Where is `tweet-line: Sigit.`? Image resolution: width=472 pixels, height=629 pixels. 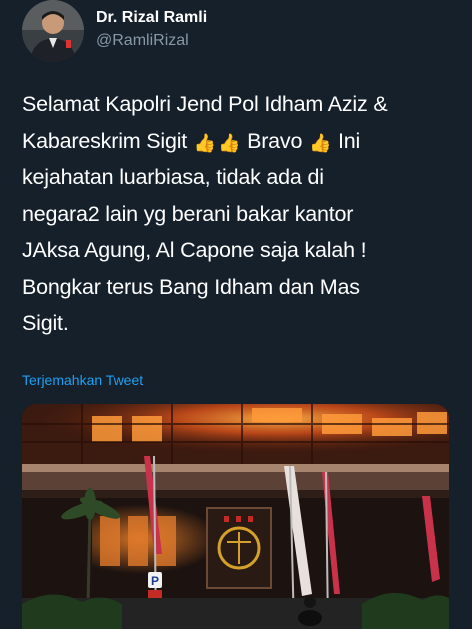 tweet-line: Sigit. is located at coordinates (45, 323).